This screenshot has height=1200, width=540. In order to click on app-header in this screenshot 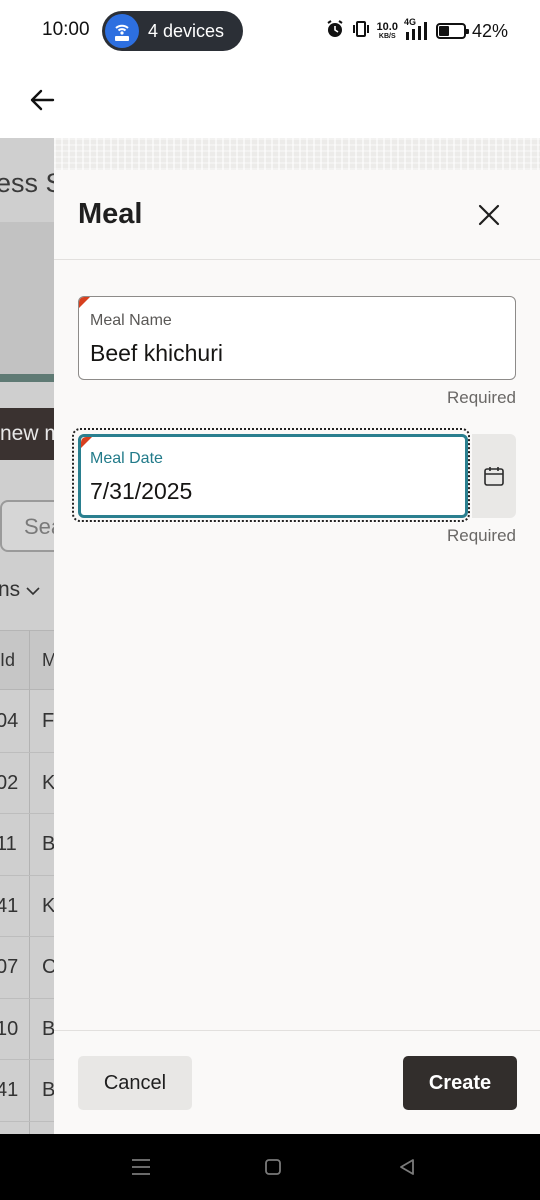, I will do `click(270, 100)`.